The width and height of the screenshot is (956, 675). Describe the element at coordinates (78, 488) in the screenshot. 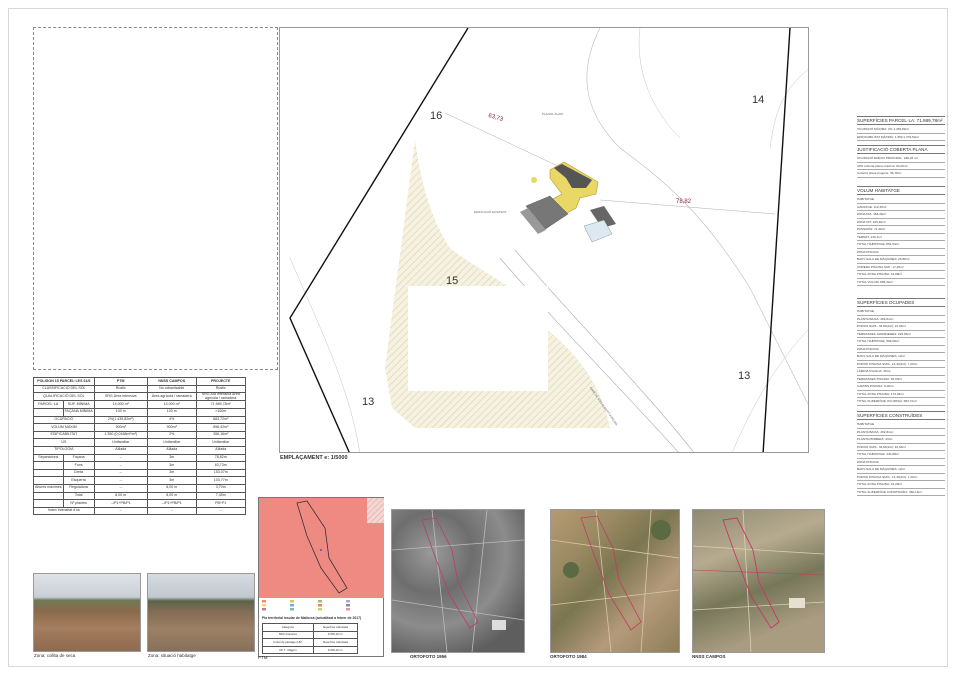

I see `table-cell: Reguladora` at that location.